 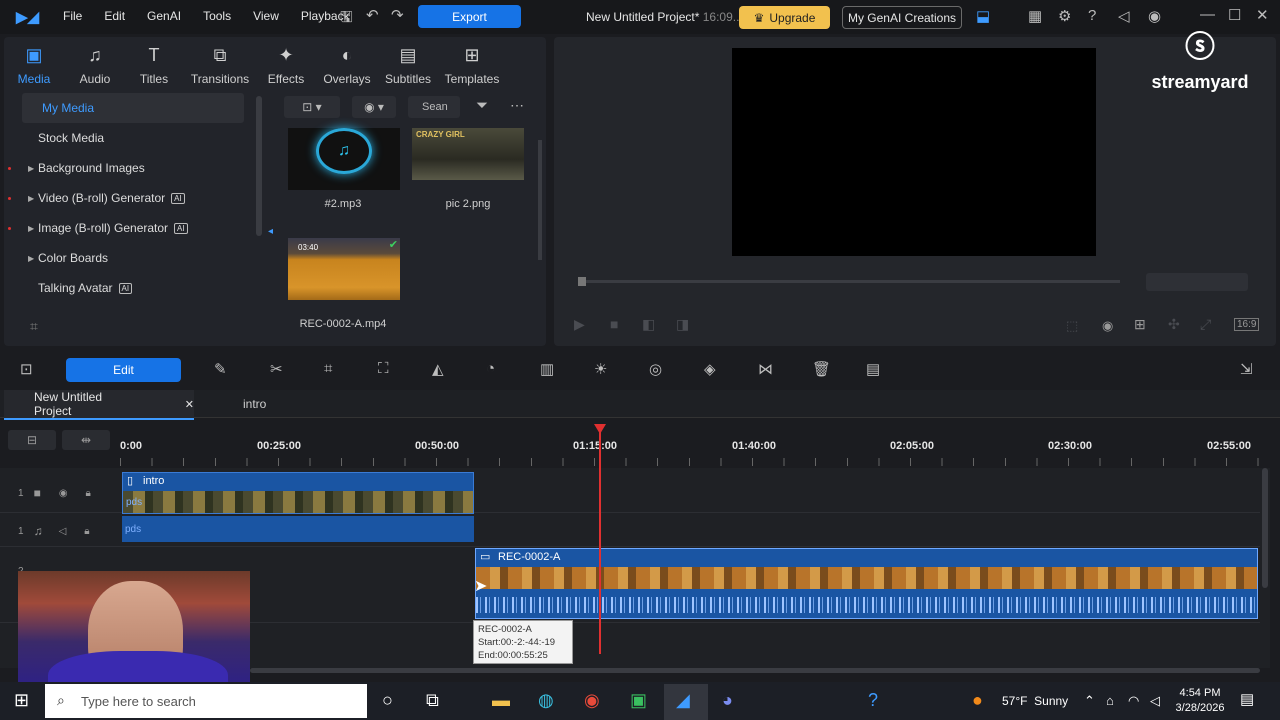 What do you see at coordinates (655, 369) in the screenshot?
I see `color-icon: ◎` at bounding box center [655, 369].